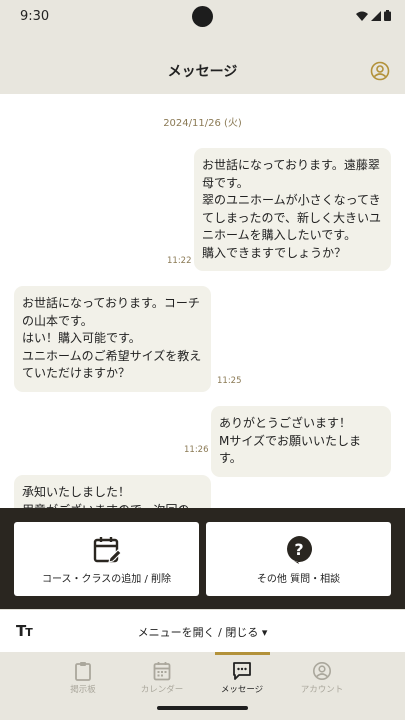  Describe the element at coordinates (229, 381) in the screenshot. I see `message-time: 11:25` at that location.